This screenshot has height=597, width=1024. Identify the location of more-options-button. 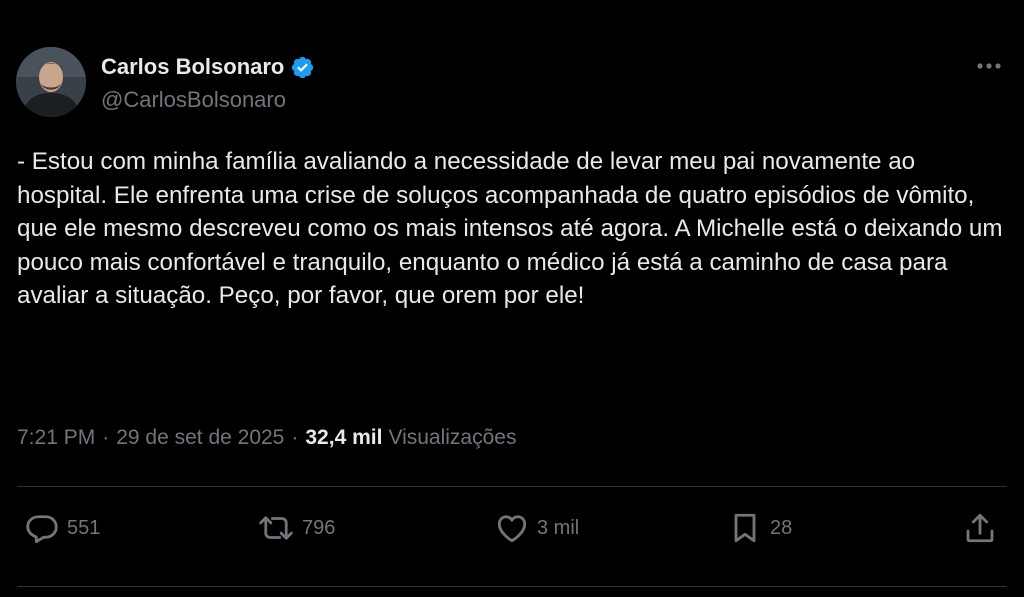
(989, 66).